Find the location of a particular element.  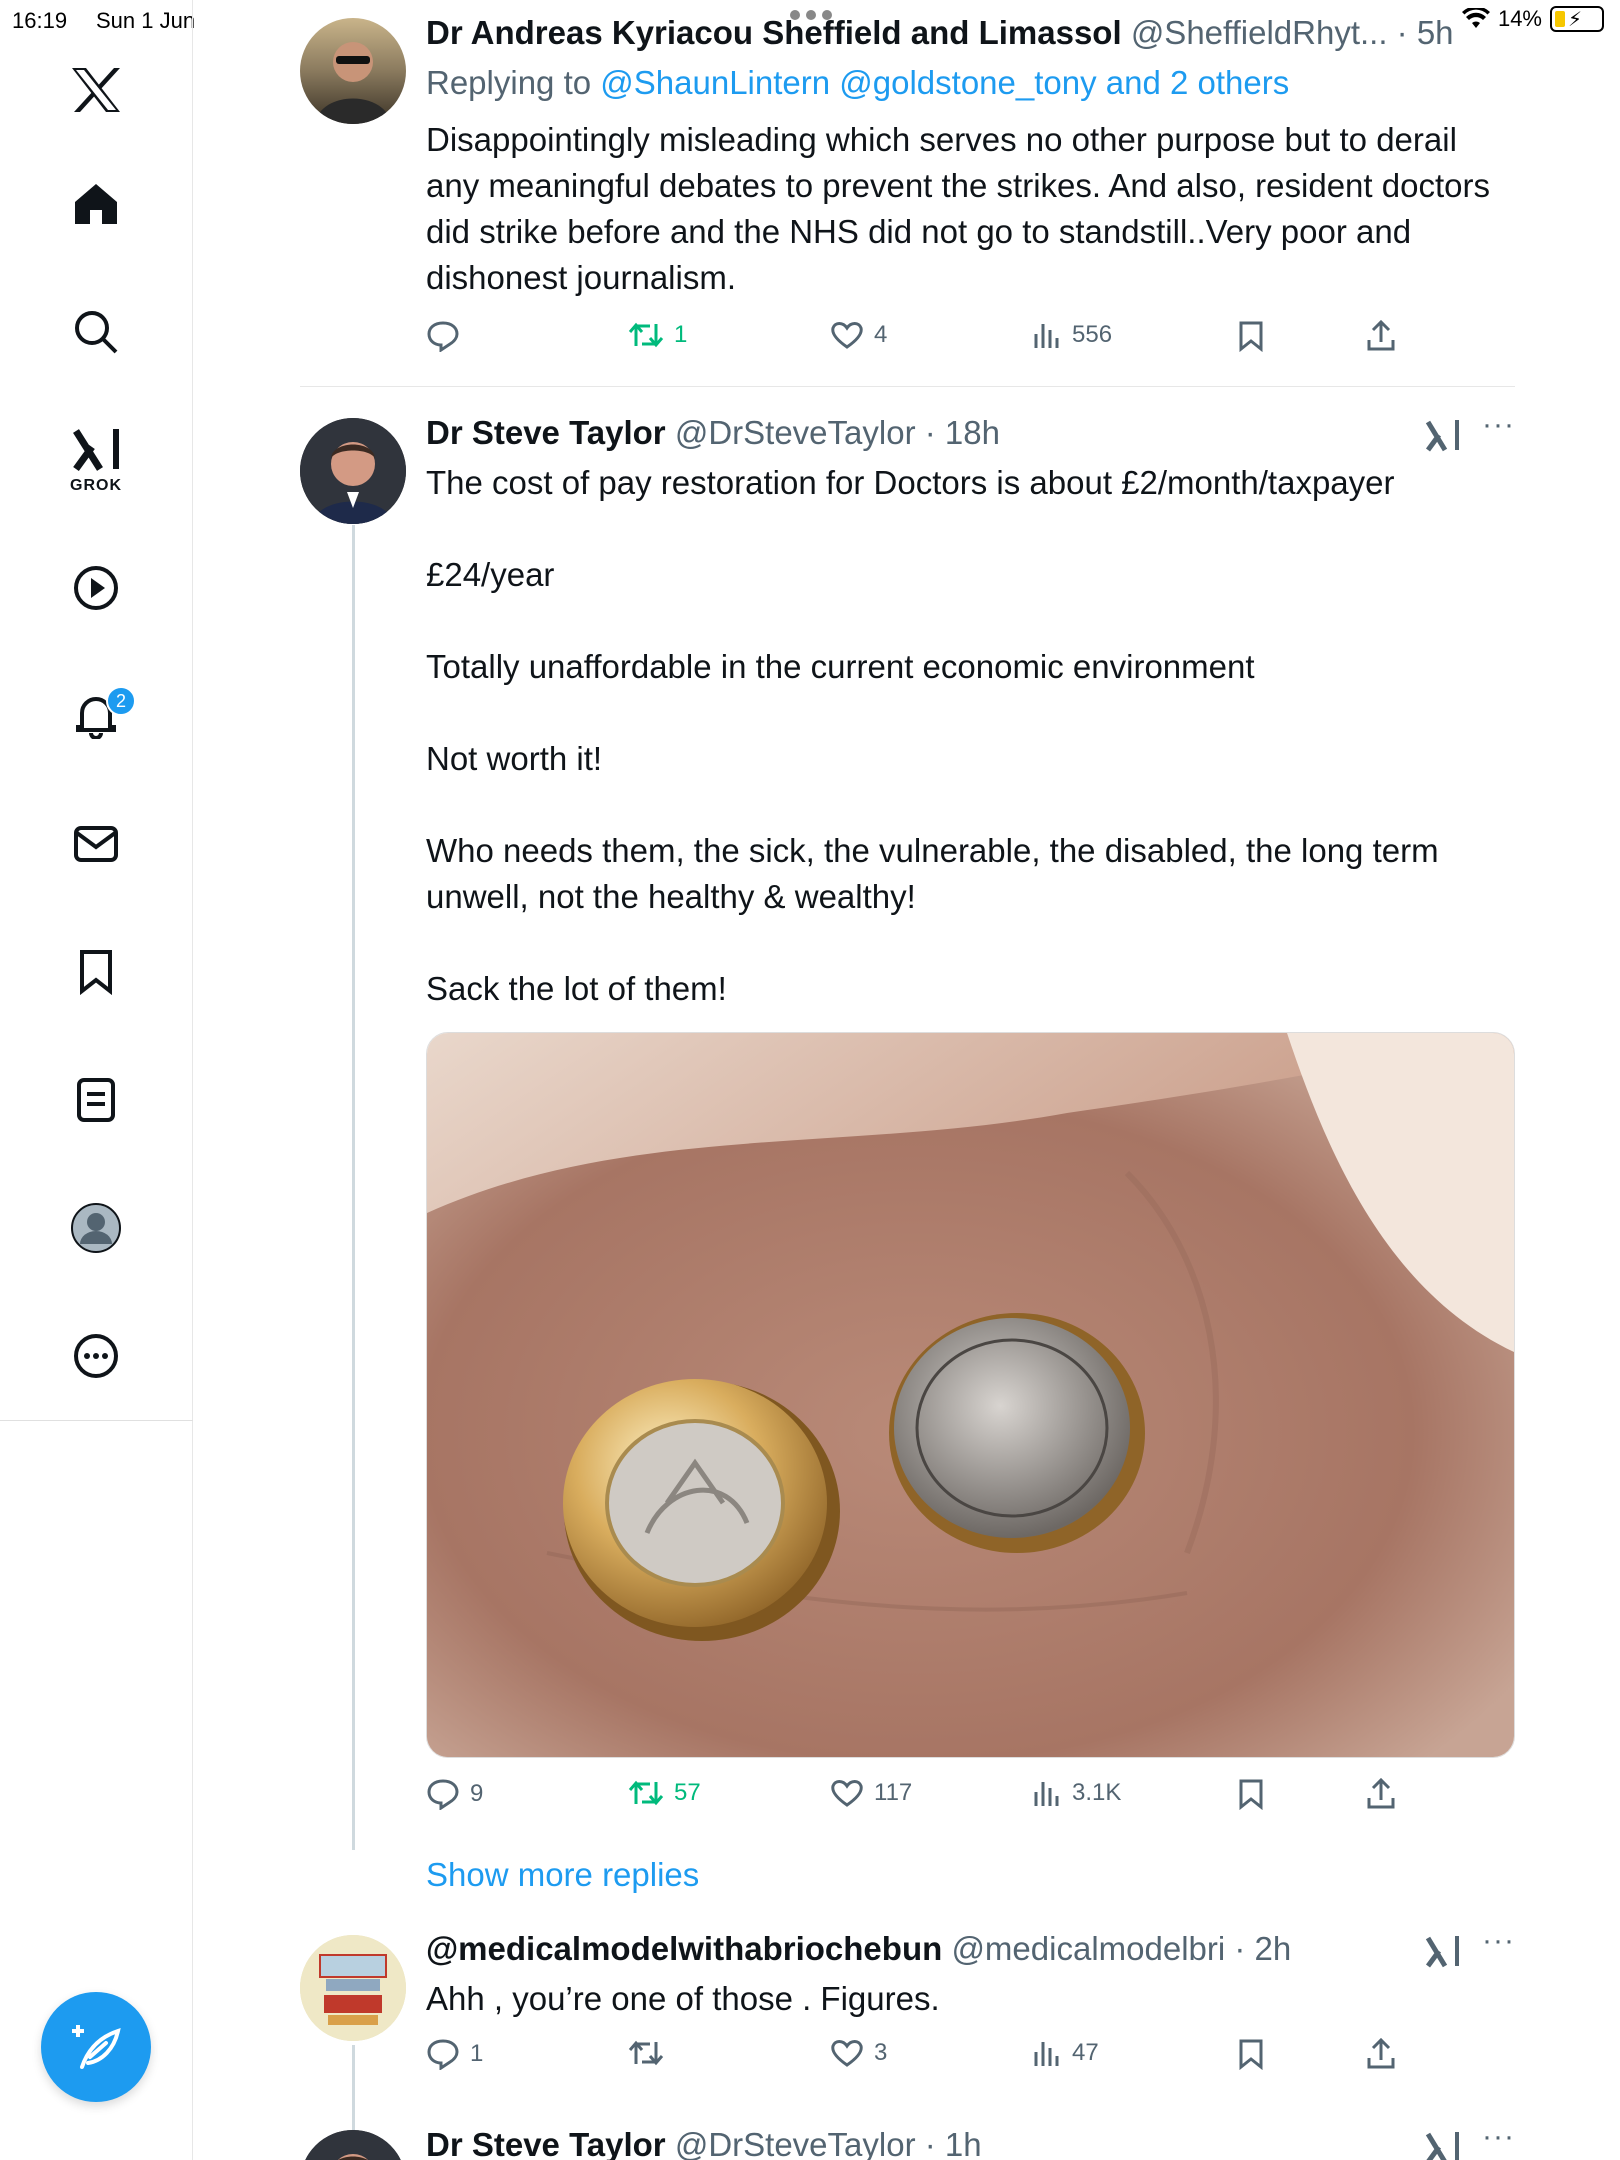

post-actions: 1 3 47 is located at coordinates (926, 2058).